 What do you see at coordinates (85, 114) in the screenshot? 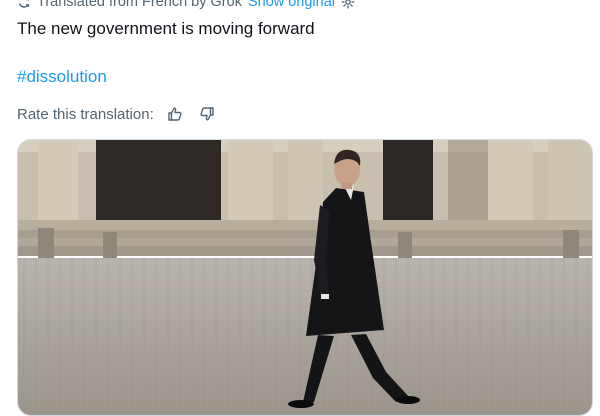
I see `rate-label: Rate this translation:` at bounding box center [85, 114].